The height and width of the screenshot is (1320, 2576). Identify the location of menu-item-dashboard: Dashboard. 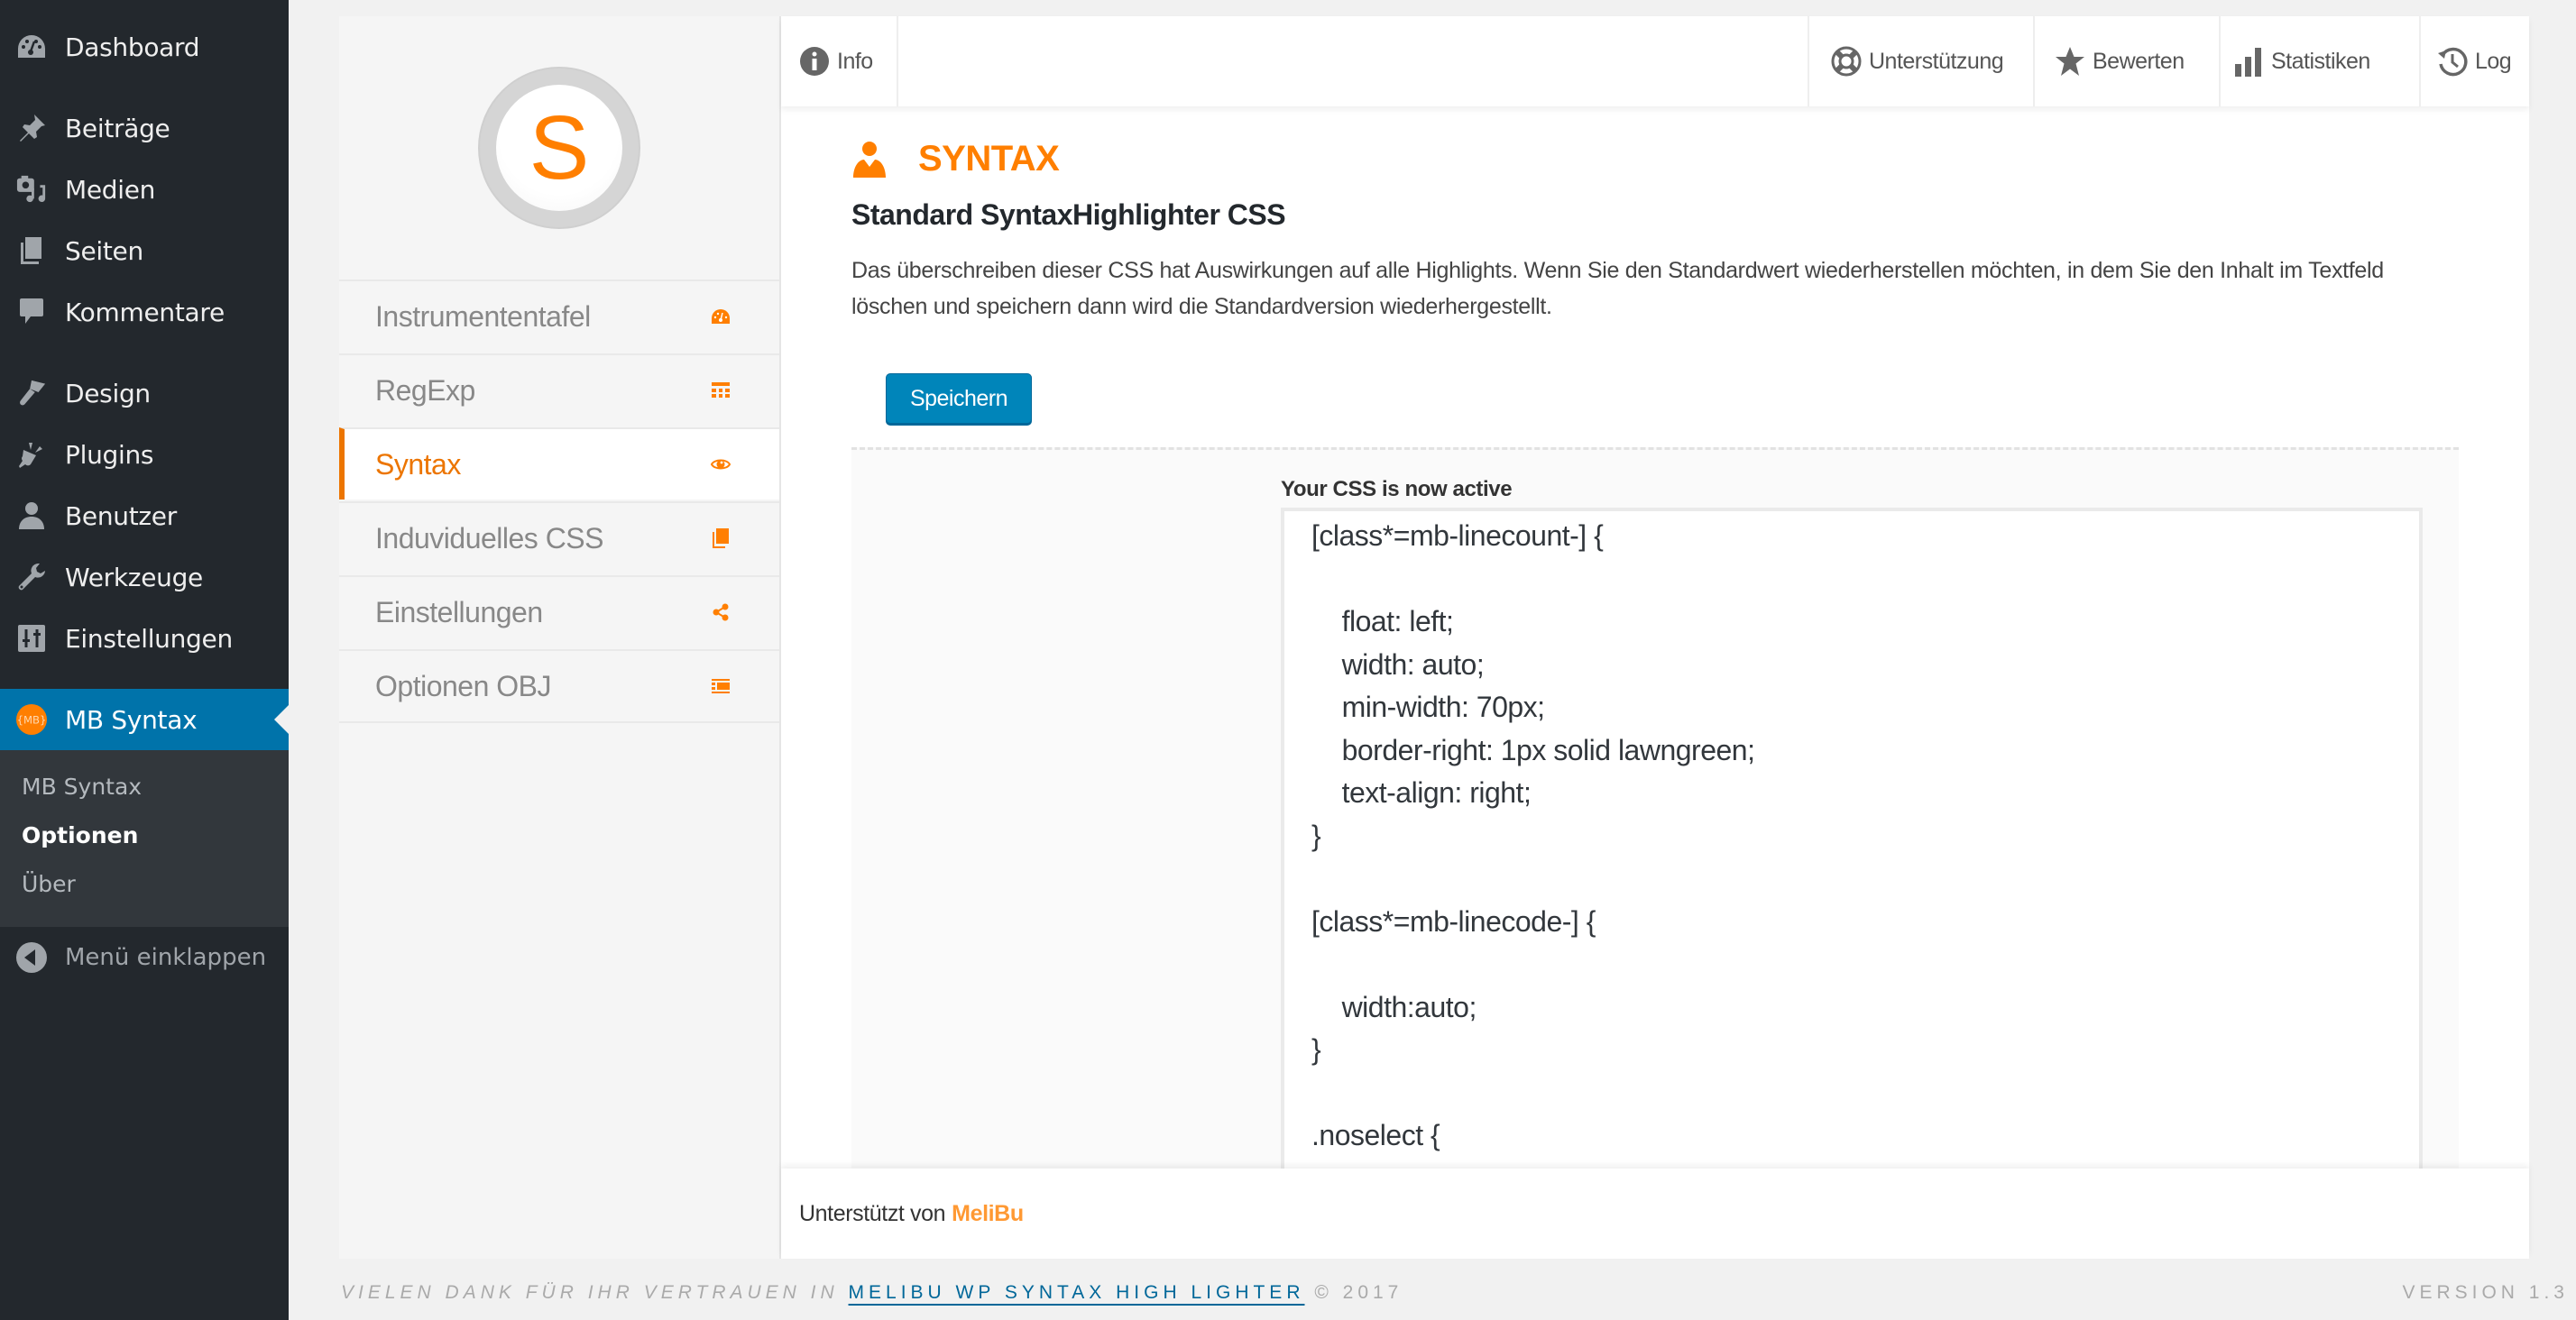
(144, 47).